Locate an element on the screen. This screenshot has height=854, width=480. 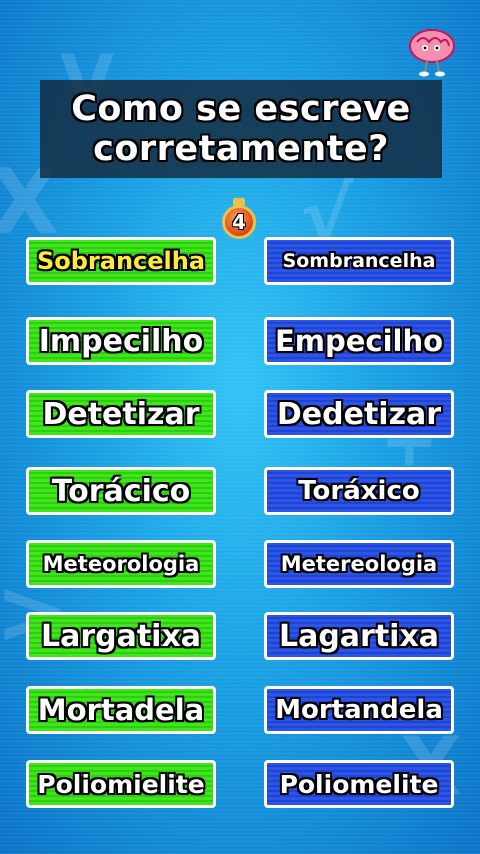
option-button: Largatixa is located at coordinates (121, 636).